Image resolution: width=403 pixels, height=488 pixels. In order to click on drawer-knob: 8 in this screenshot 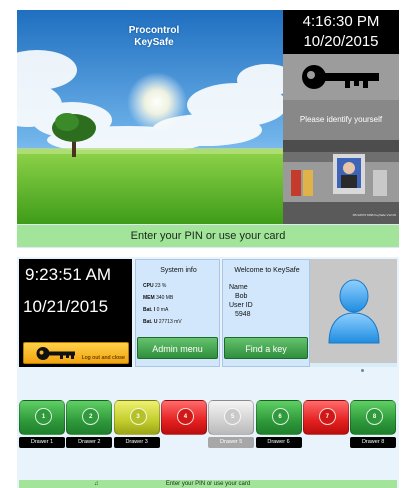, I will do `click(373, 417)`.